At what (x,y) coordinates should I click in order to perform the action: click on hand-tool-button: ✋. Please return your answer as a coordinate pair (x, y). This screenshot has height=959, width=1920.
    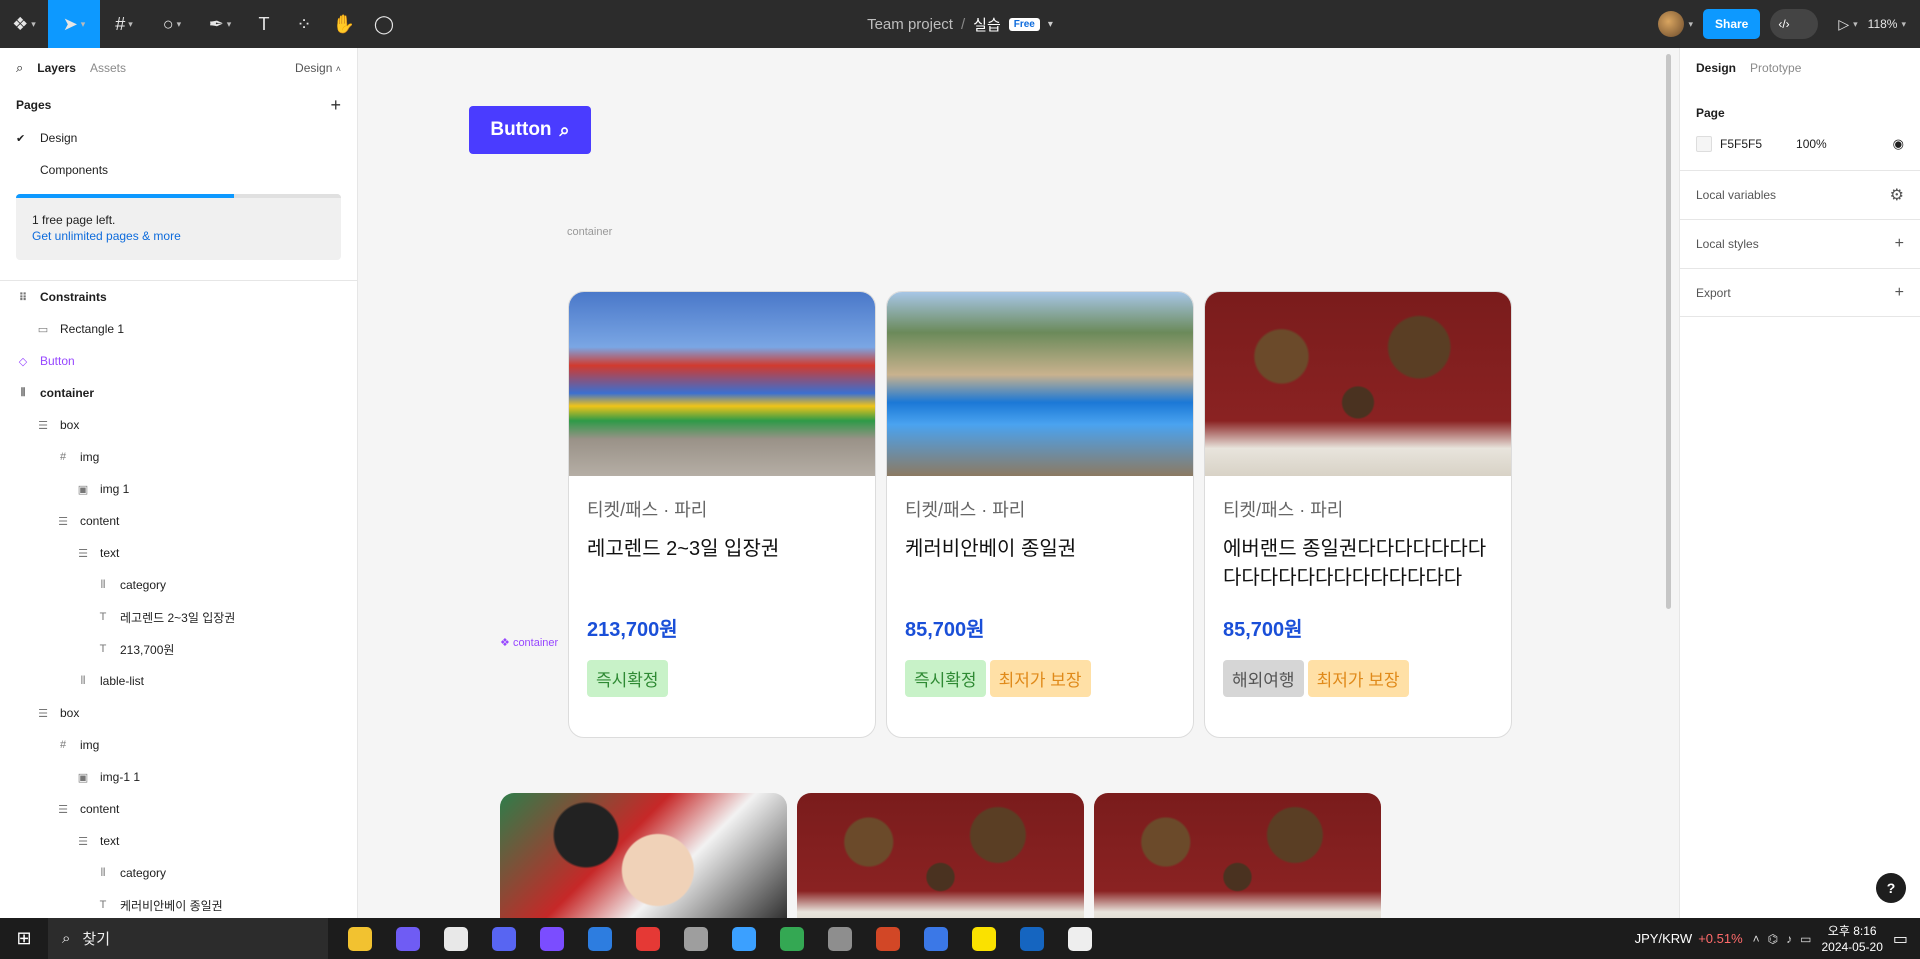
    Looking at the image, I should click on (344, 24).